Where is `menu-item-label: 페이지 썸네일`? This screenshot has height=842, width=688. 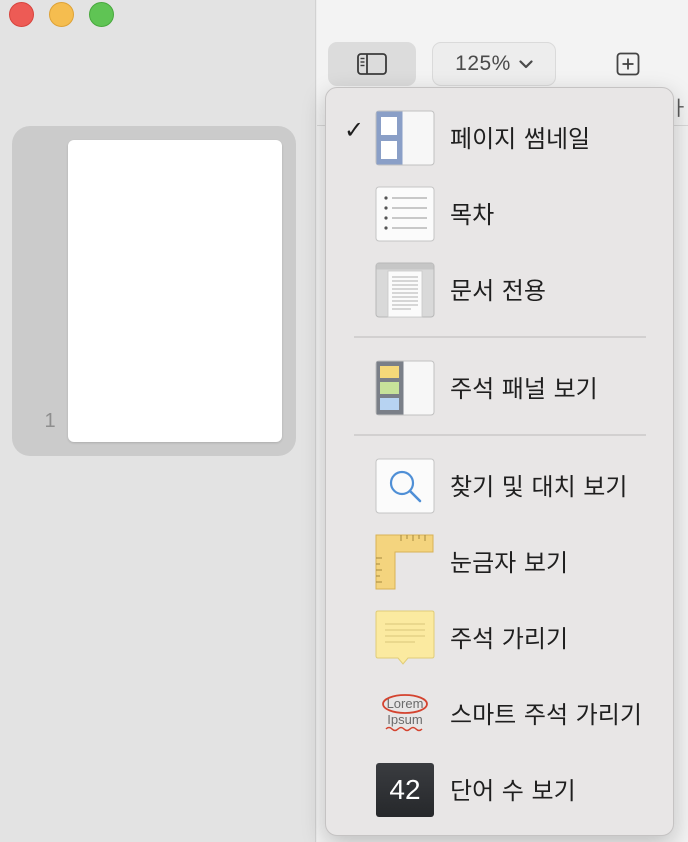 menu-item-label: 페이지 썸네일 is located at coordinates (520, 139).